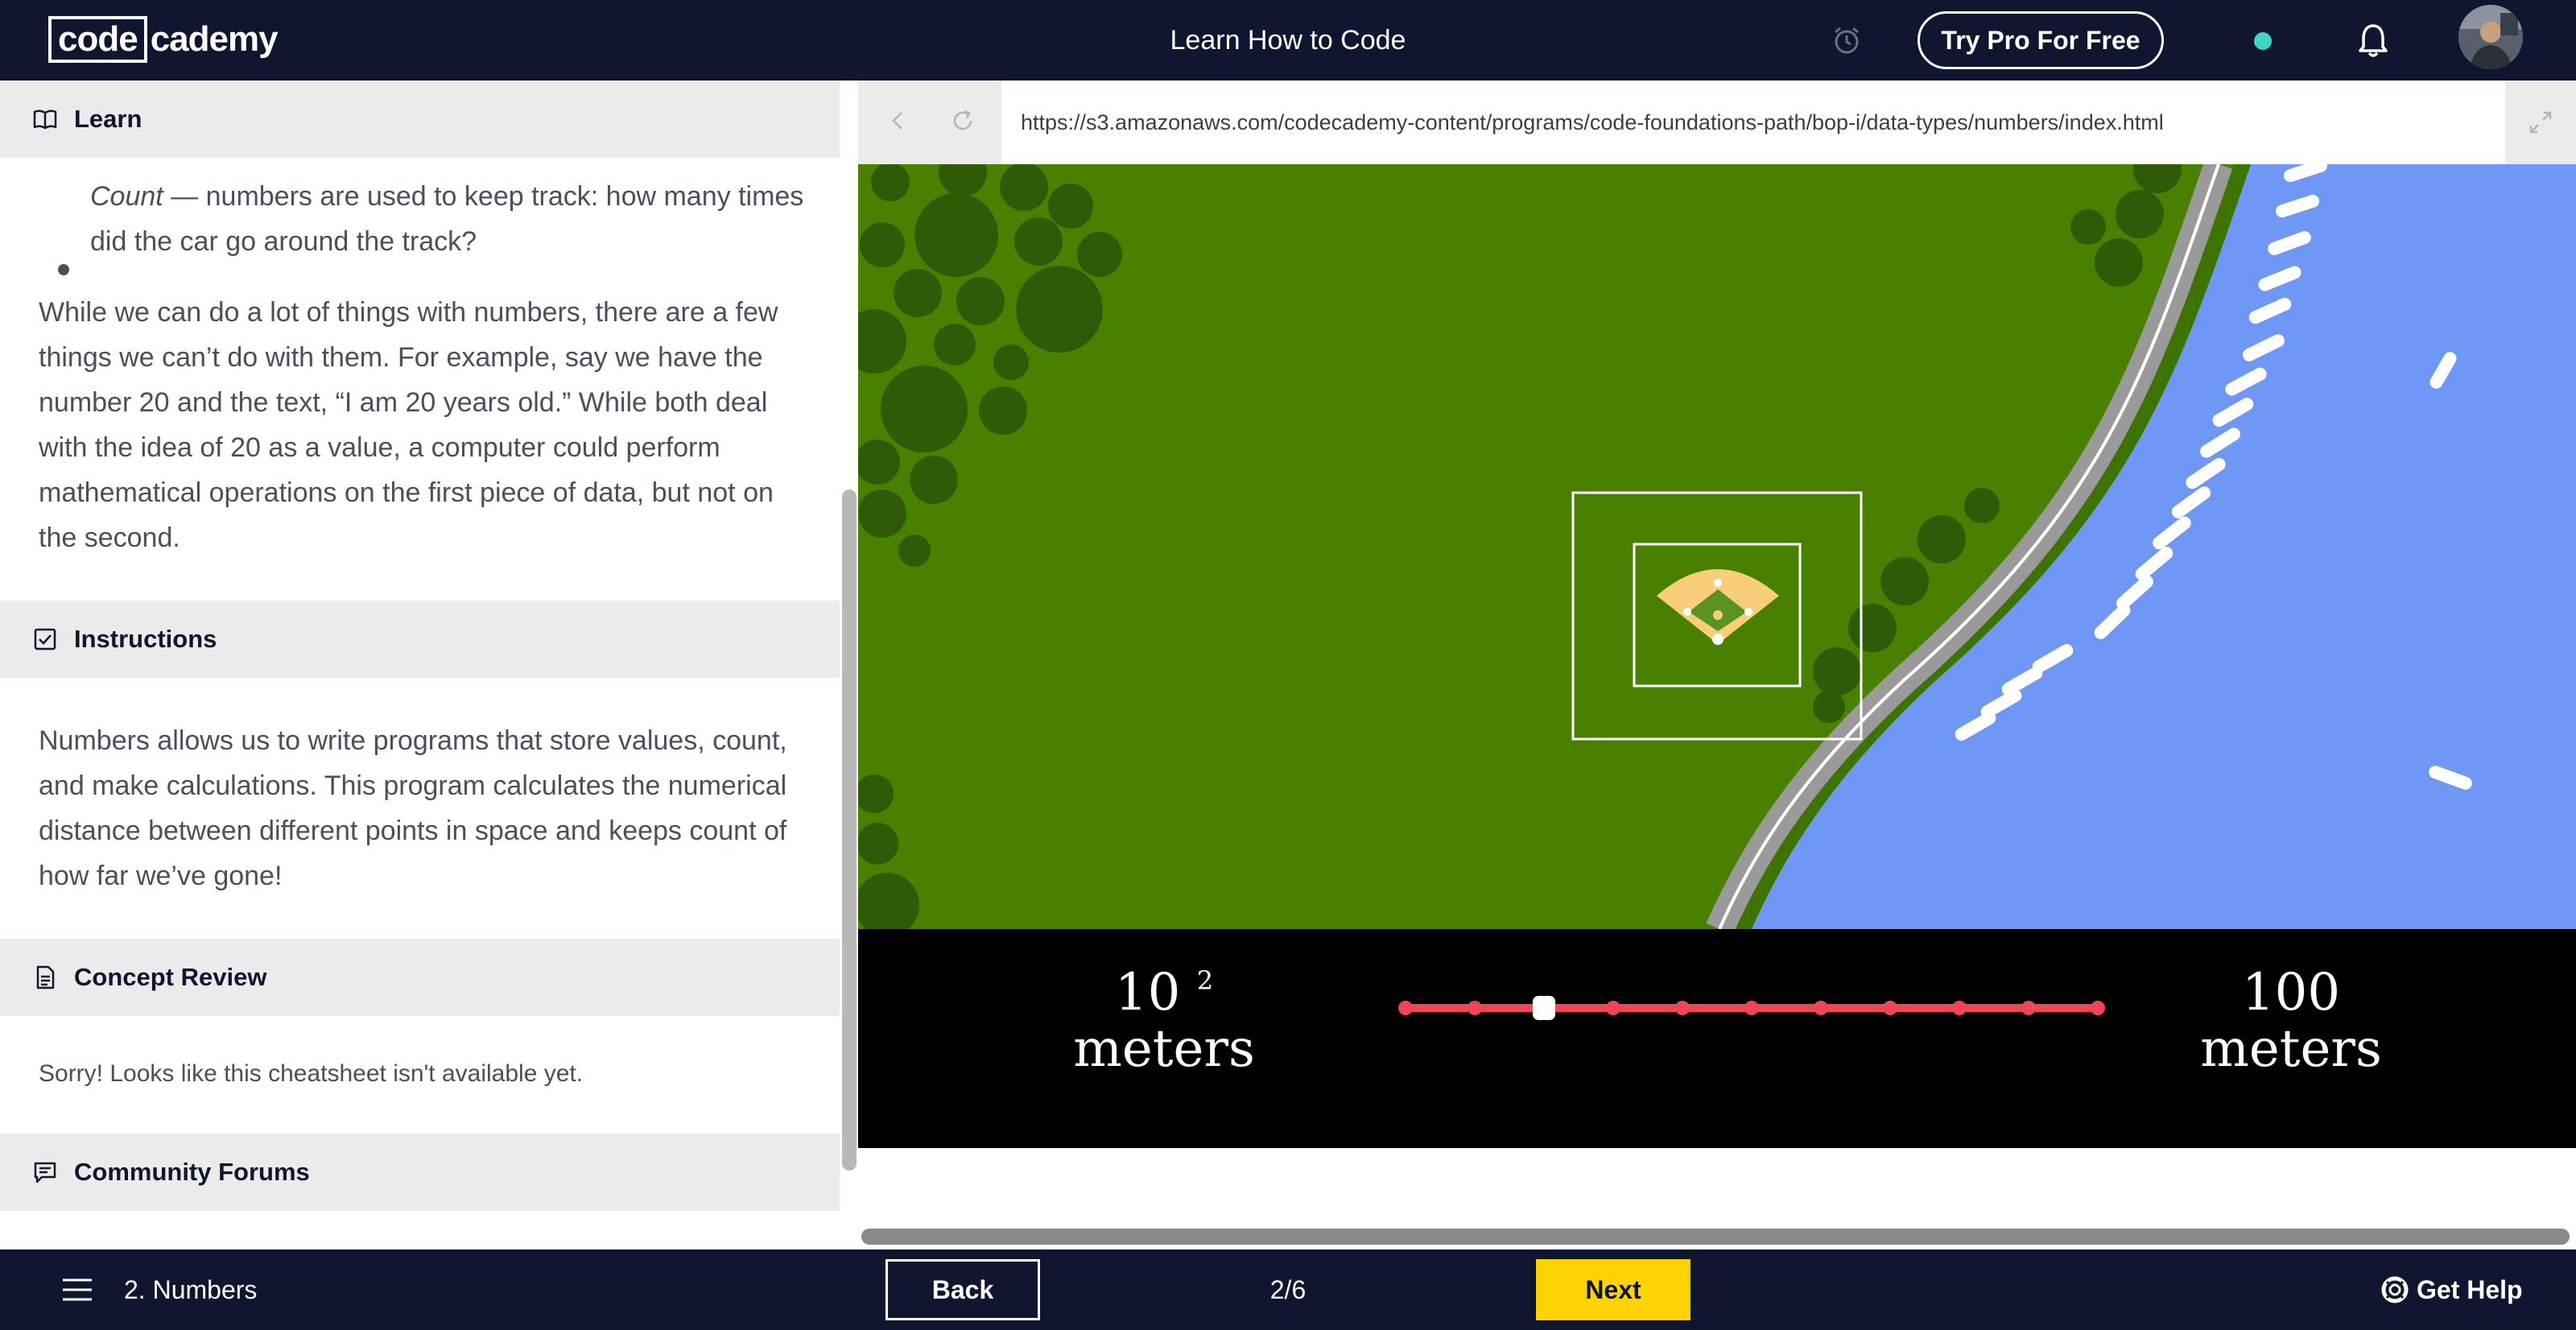 This screenshot has height=1330, width=2576. What do you see at coordinates (2291, 992) in the screenshot?
I see `right-value: 100` at bounding box center [2291, 992].